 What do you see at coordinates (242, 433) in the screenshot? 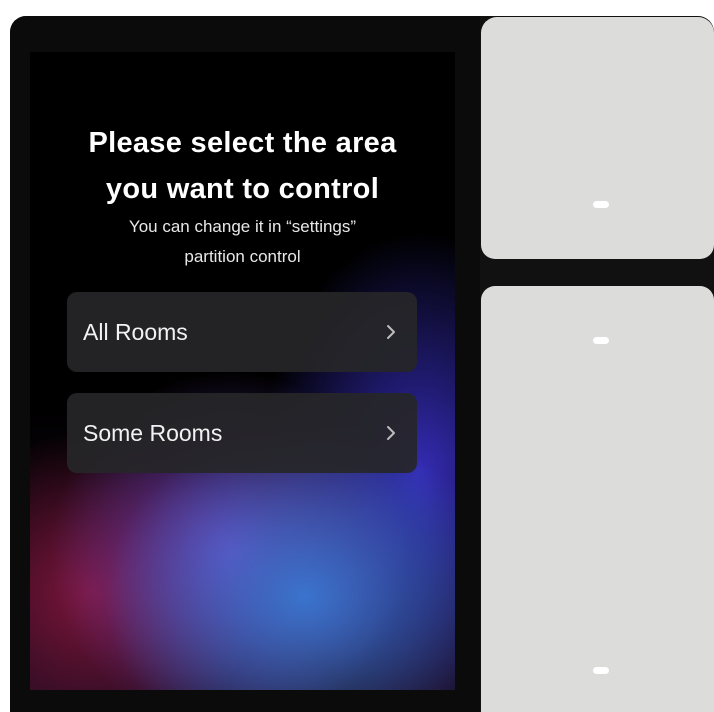
I see `some-rooms-option: Some Rooms` at bounding box center [242, 433].